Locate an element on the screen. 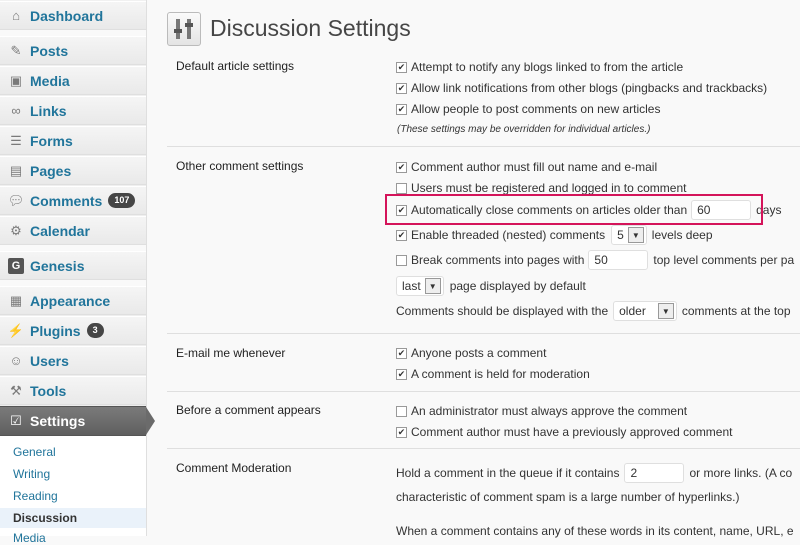 This screenshot has width=800, height=545. menu-appearance: ▦ Appearance is located at coordinates (73, 300).